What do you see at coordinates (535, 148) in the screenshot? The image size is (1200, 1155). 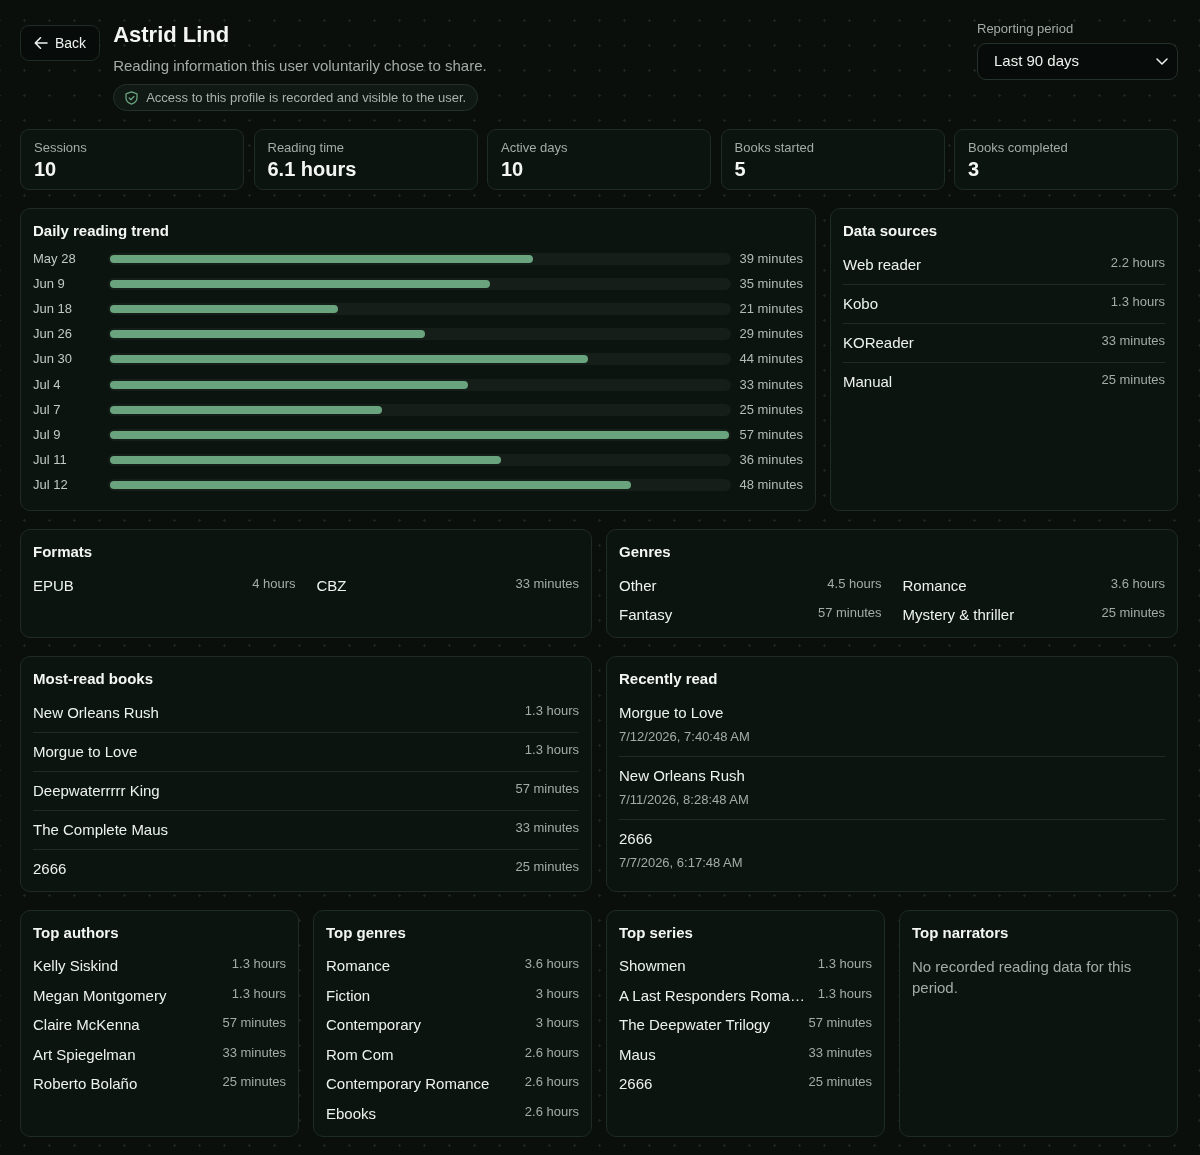 I see `stat-label: Active days` at bounding box center [535, 148].